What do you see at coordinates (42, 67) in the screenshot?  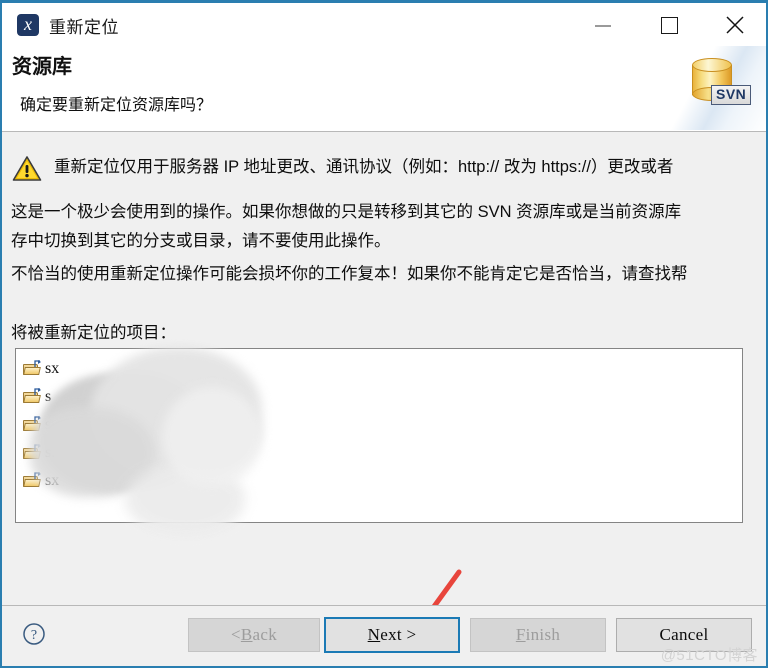 I see `page-title: 资源库` at bounding box center [42, 67].